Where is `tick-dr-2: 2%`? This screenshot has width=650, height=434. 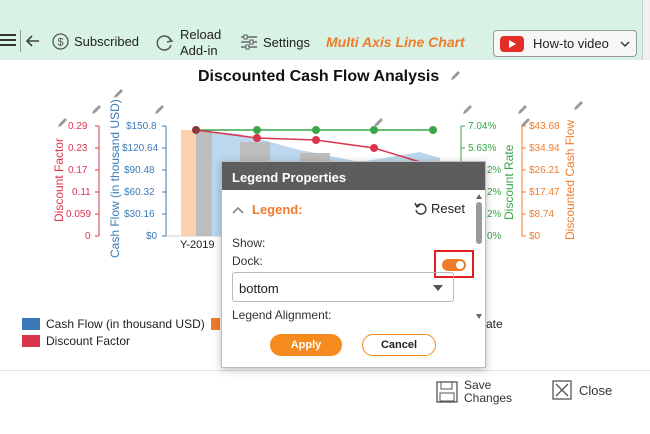
tick-dr-2: 2% is located at coordinates (494, 170).